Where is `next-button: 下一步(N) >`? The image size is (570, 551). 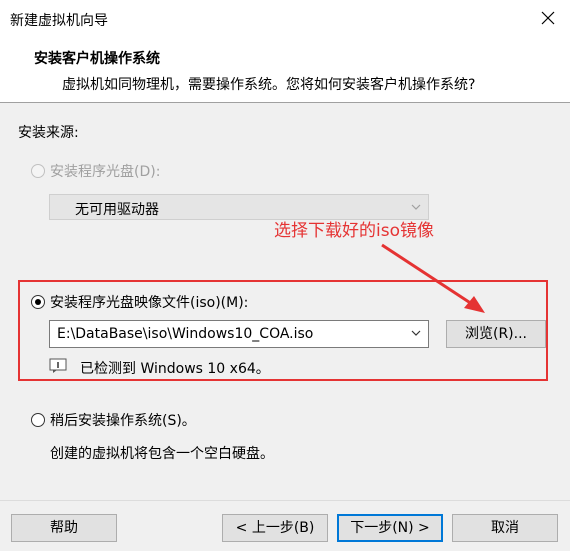
next-button: 下一步(N) > is located at coordinates (390, 528).